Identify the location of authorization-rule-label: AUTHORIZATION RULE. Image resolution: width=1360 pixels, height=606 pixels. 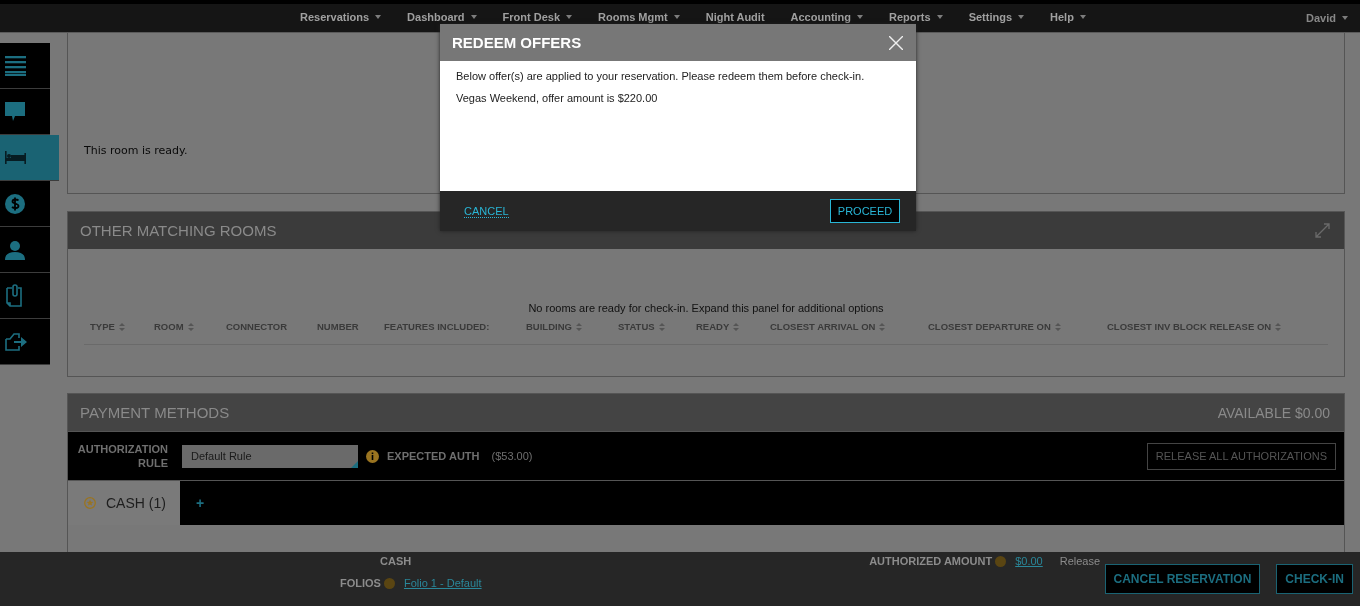
(122, 456).